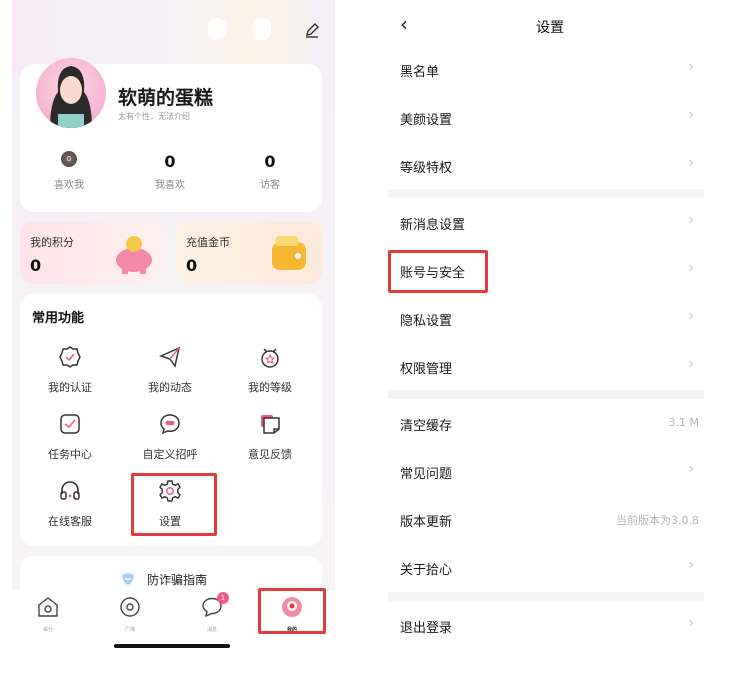 The width and height of the screenshot is (735, 690). Describe the element at coordinates (170, 437) in the screenshot. I see `function-greeting: 自定义招呼` at that location.